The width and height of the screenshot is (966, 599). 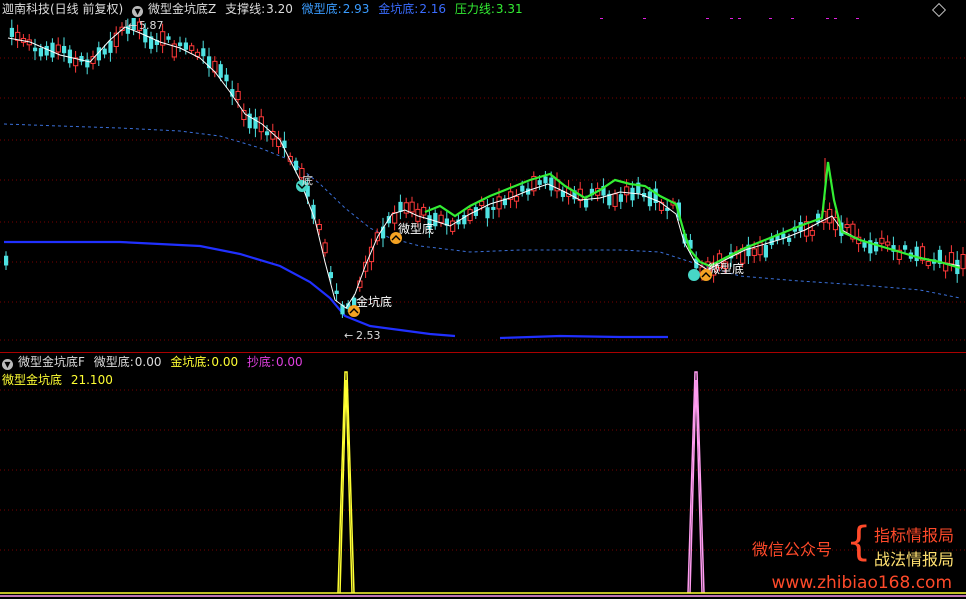 What do you see at coordinates (138, 11) in the screenshot?
I see `collapse-icon: ▼` at bounding box center [138, 11].